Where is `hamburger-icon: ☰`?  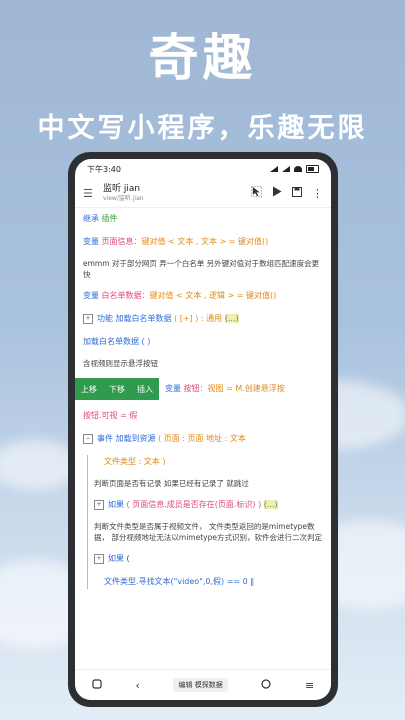
hamburger-icon: ☰ is located at coordinates (88, 193).